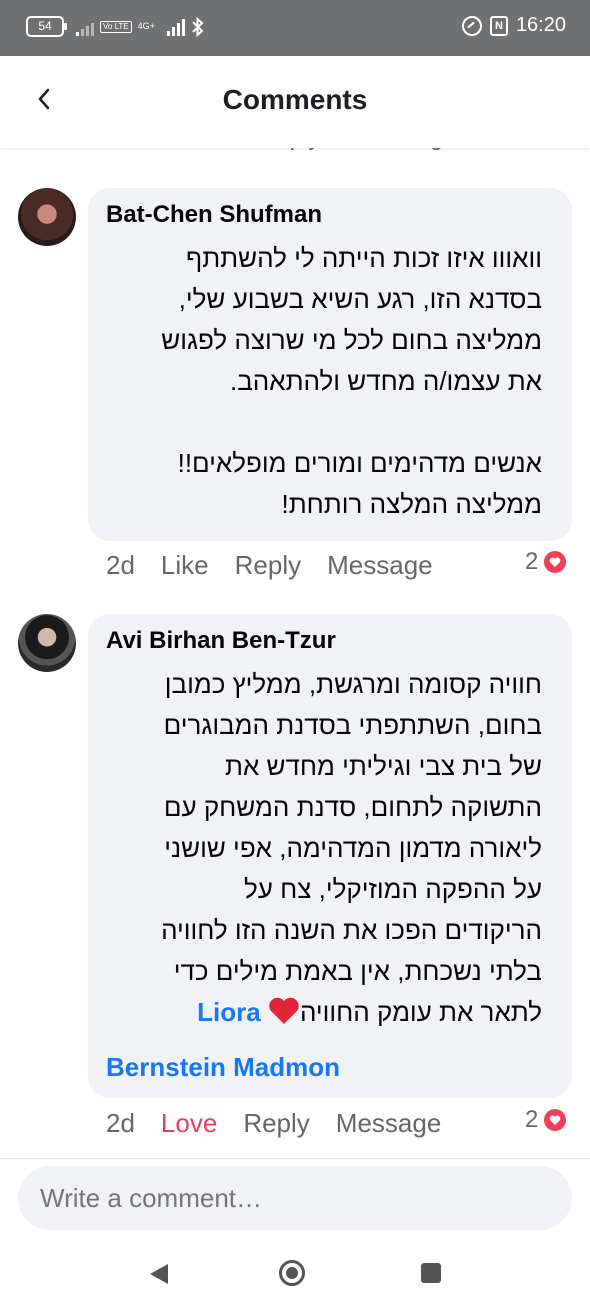 This screenshot has height=1311, width=590. What do you see at coordinates (359, 463) in the screenshot?
I see `comment-line: אנשים מדהימים ומורים מופלאים!!` at bounding box center [359, 463].